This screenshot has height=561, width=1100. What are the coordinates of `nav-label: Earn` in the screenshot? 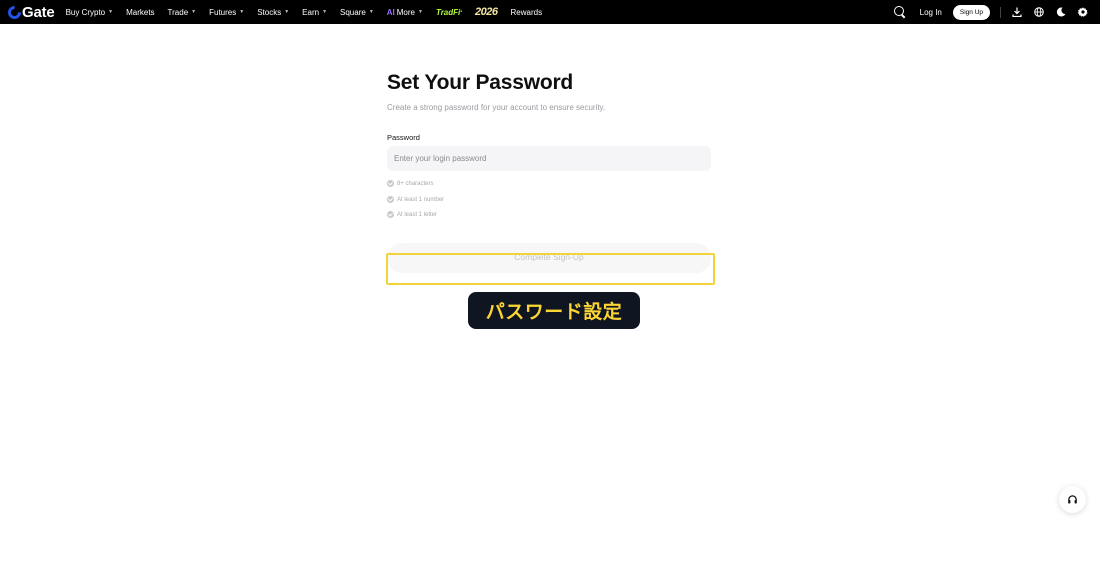 It's located at (311, 12).